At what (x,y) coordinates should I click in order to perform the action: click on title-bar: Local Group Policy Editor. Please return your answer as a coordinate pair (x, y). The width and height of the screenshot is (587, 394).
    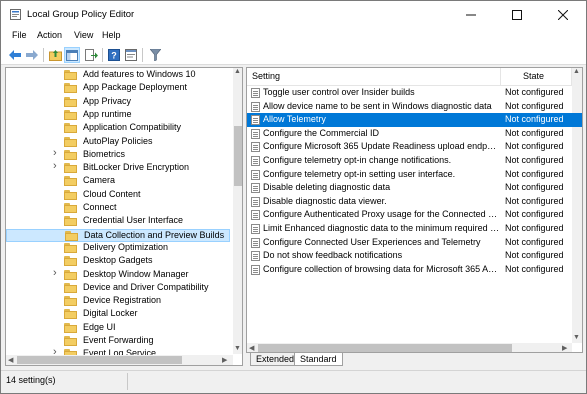
    Looking at the image, I should click on (293, 14).